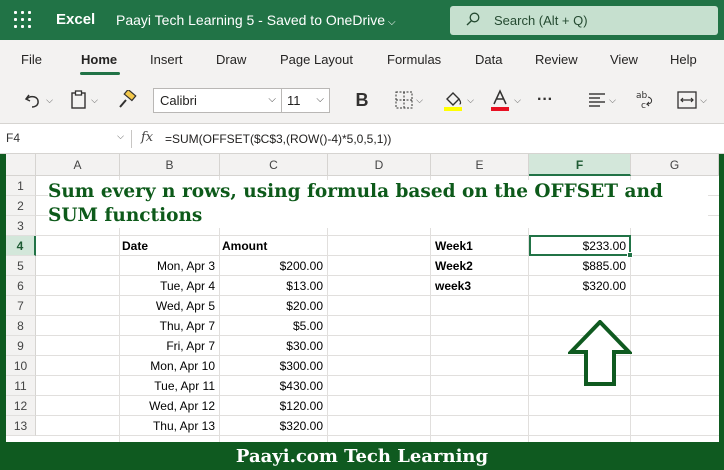 Image resolution: width=724 pixels, height=470 pixels. What do you see at coordinates (21, 346) in the screenshot?
I see `row-header-9: 9` at bounding box center [21, 346].